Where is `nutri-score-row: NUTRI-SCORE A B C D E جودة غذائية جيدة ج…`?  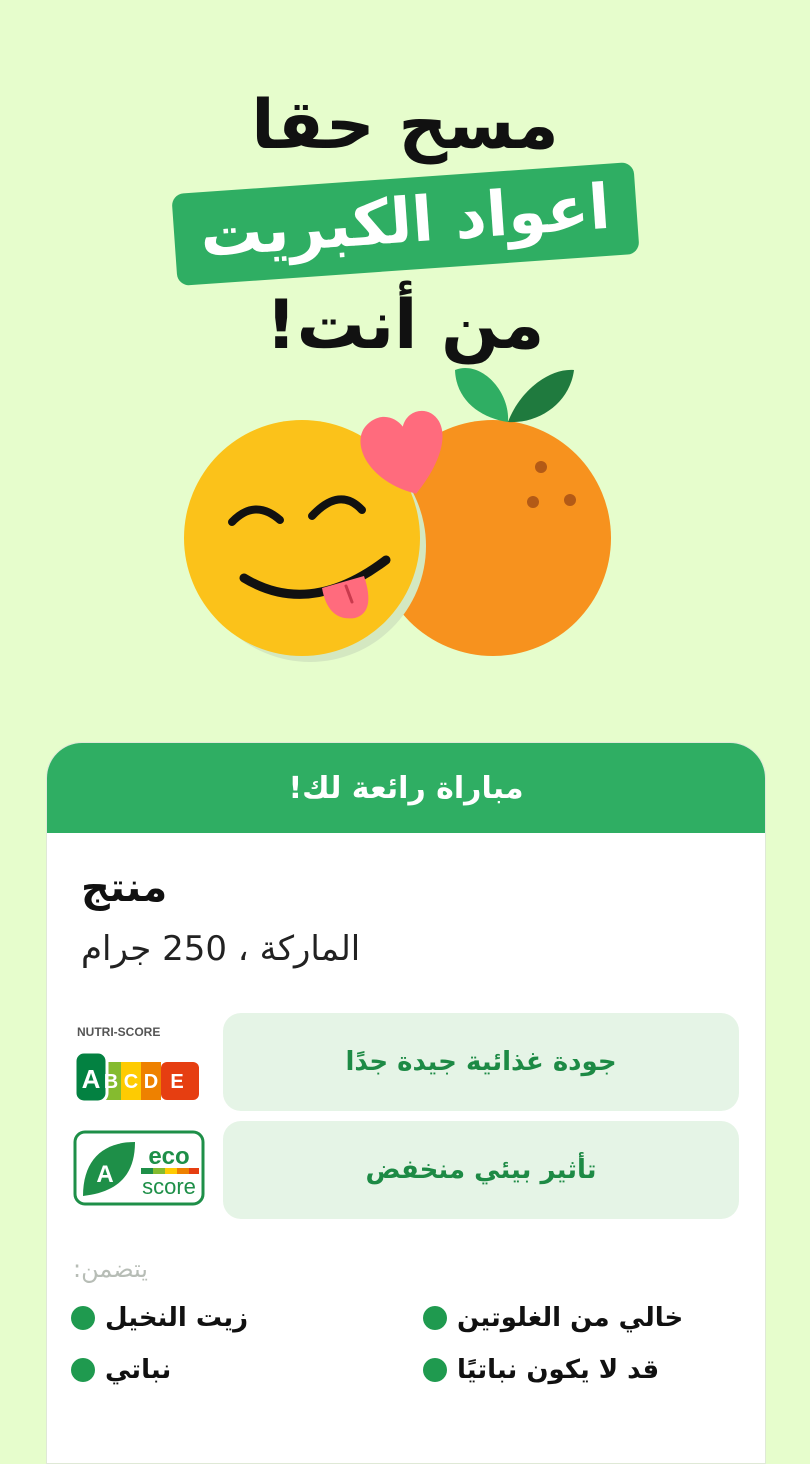
nutri-score-row: NUTRI-SCORE A B C D E جودة غذائية جيدة ج… is located at coordinates (406, 1062).